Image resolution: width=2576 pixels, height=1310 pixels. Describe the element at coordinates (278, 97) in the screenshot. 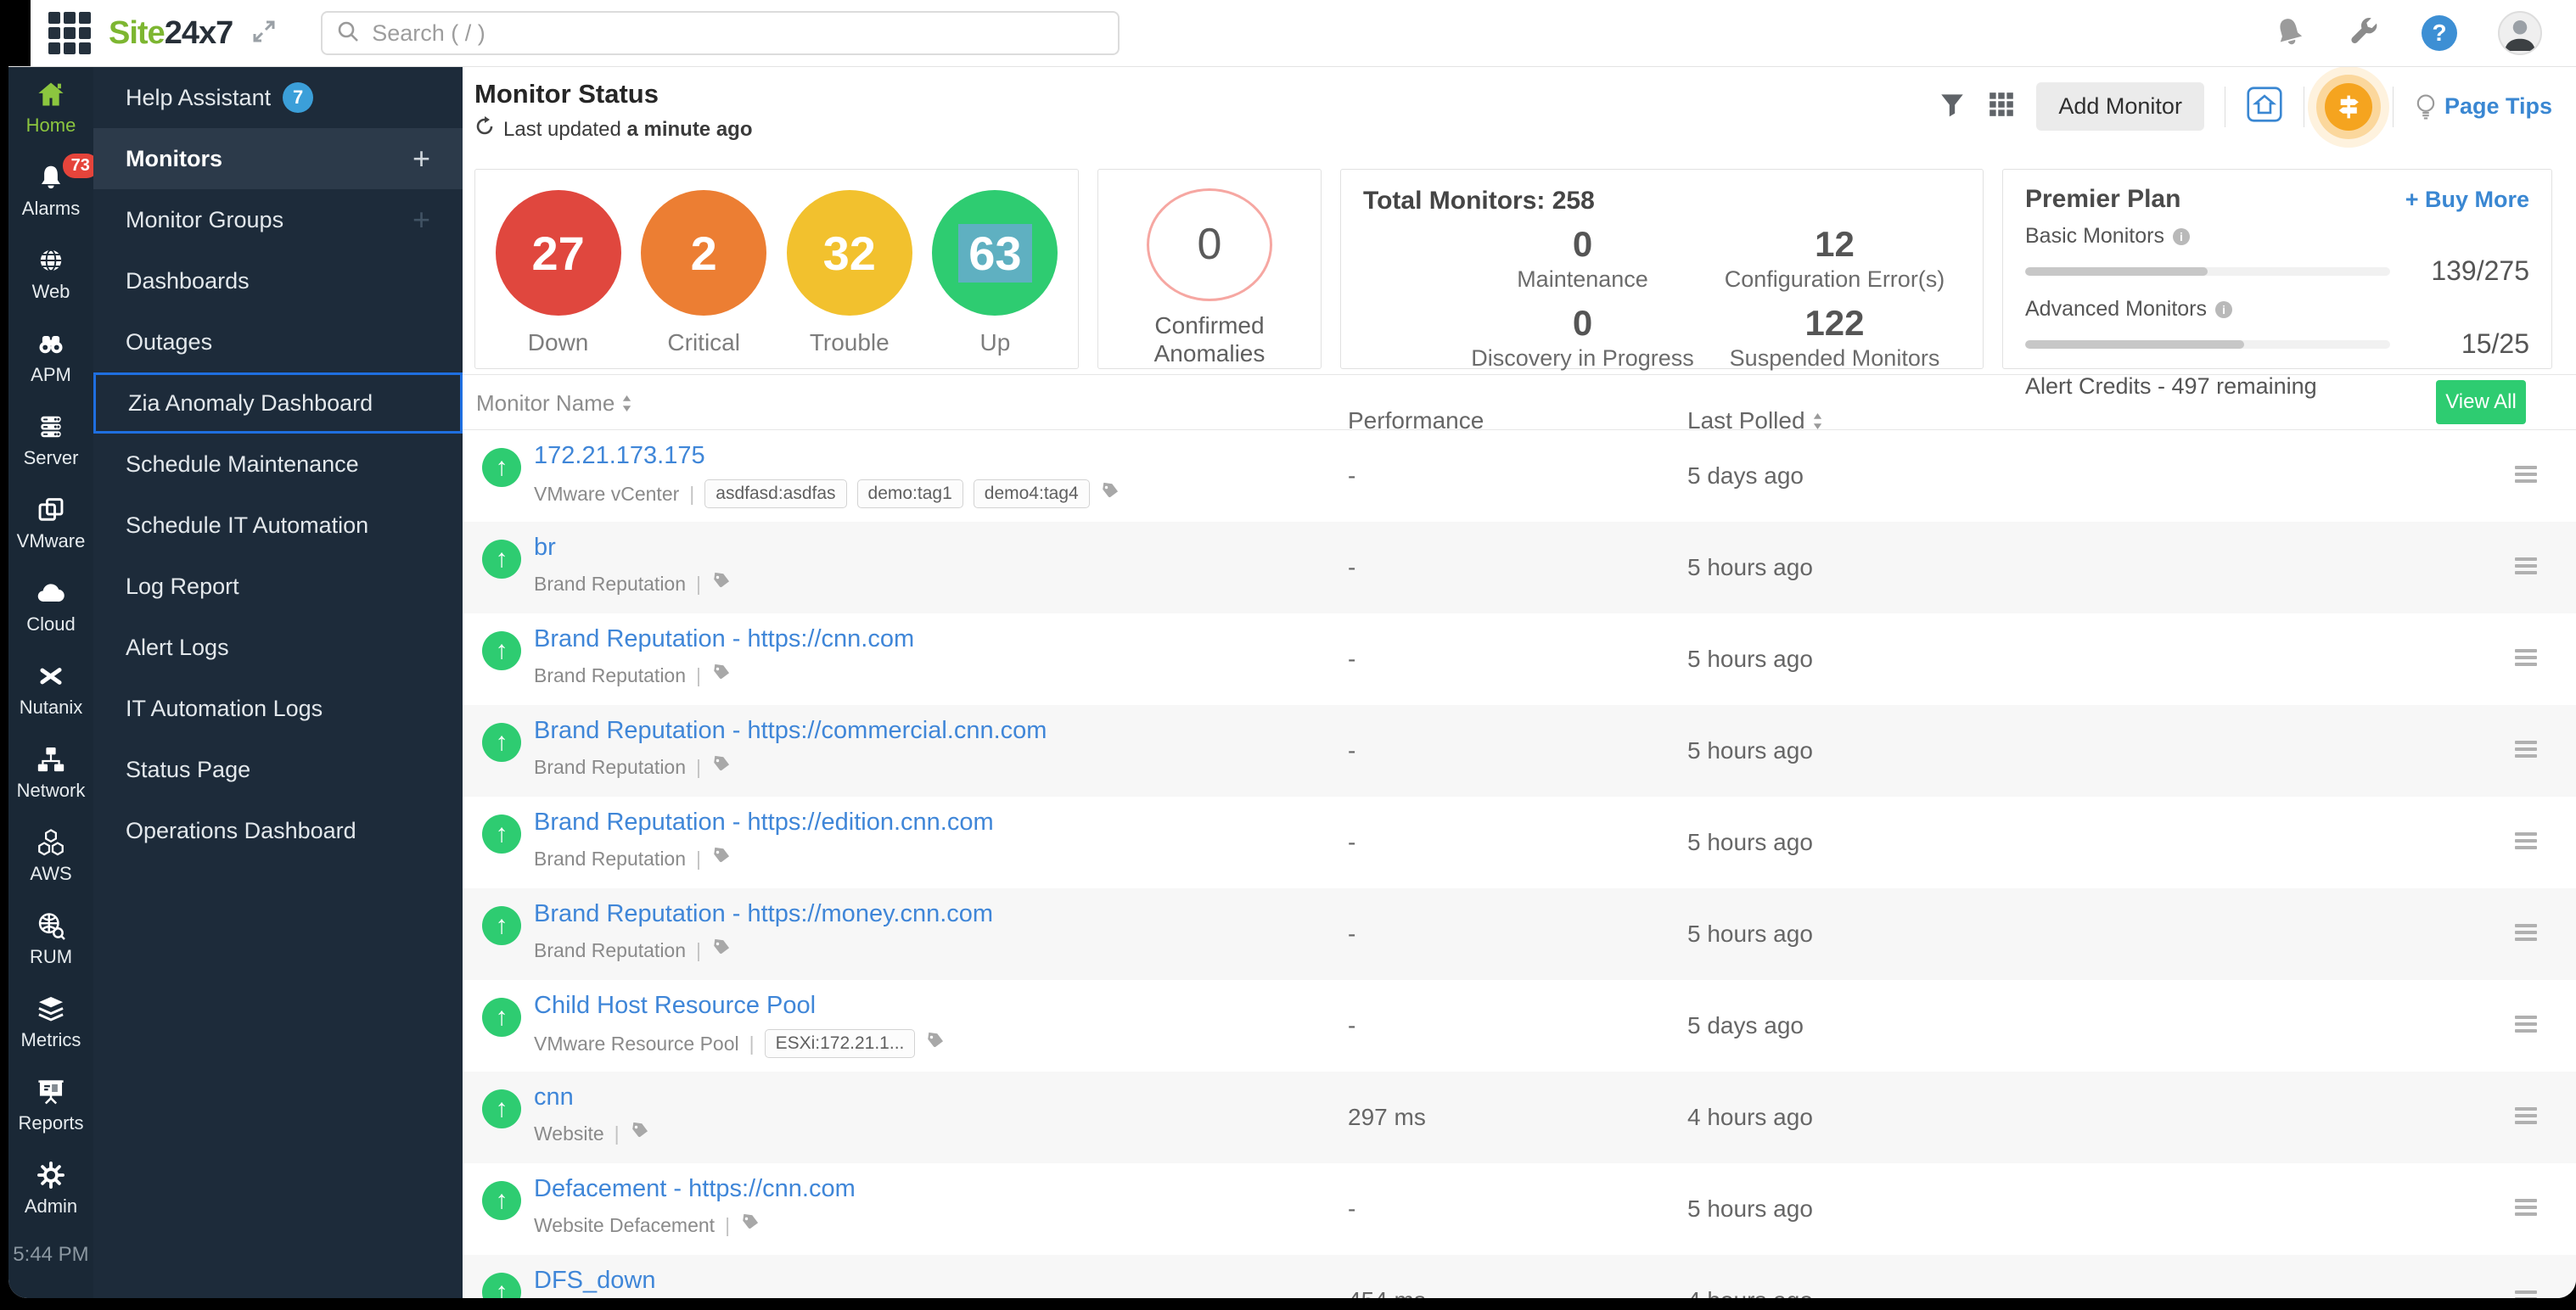

I see `sidebar-item-help-assistant: Help Assistant 7` at that location.